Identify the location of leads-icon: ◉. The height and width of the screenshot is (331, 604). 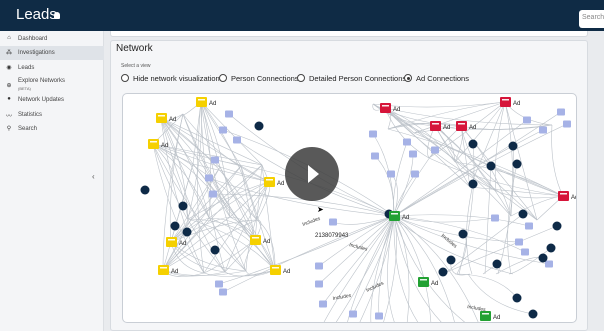
(9, 68).